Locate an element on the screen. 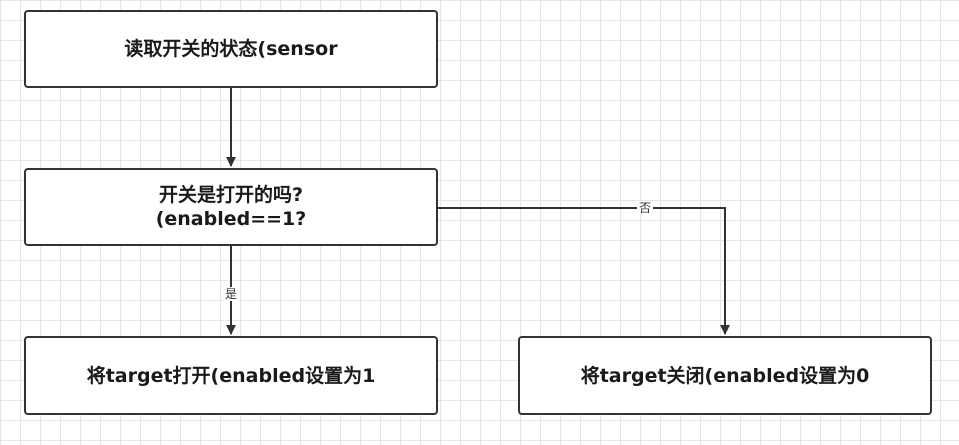 The image size is (959, 445). node-set-target-off-label: 将target关闭(enabled设置为0 is located at coordinates (725, 375).